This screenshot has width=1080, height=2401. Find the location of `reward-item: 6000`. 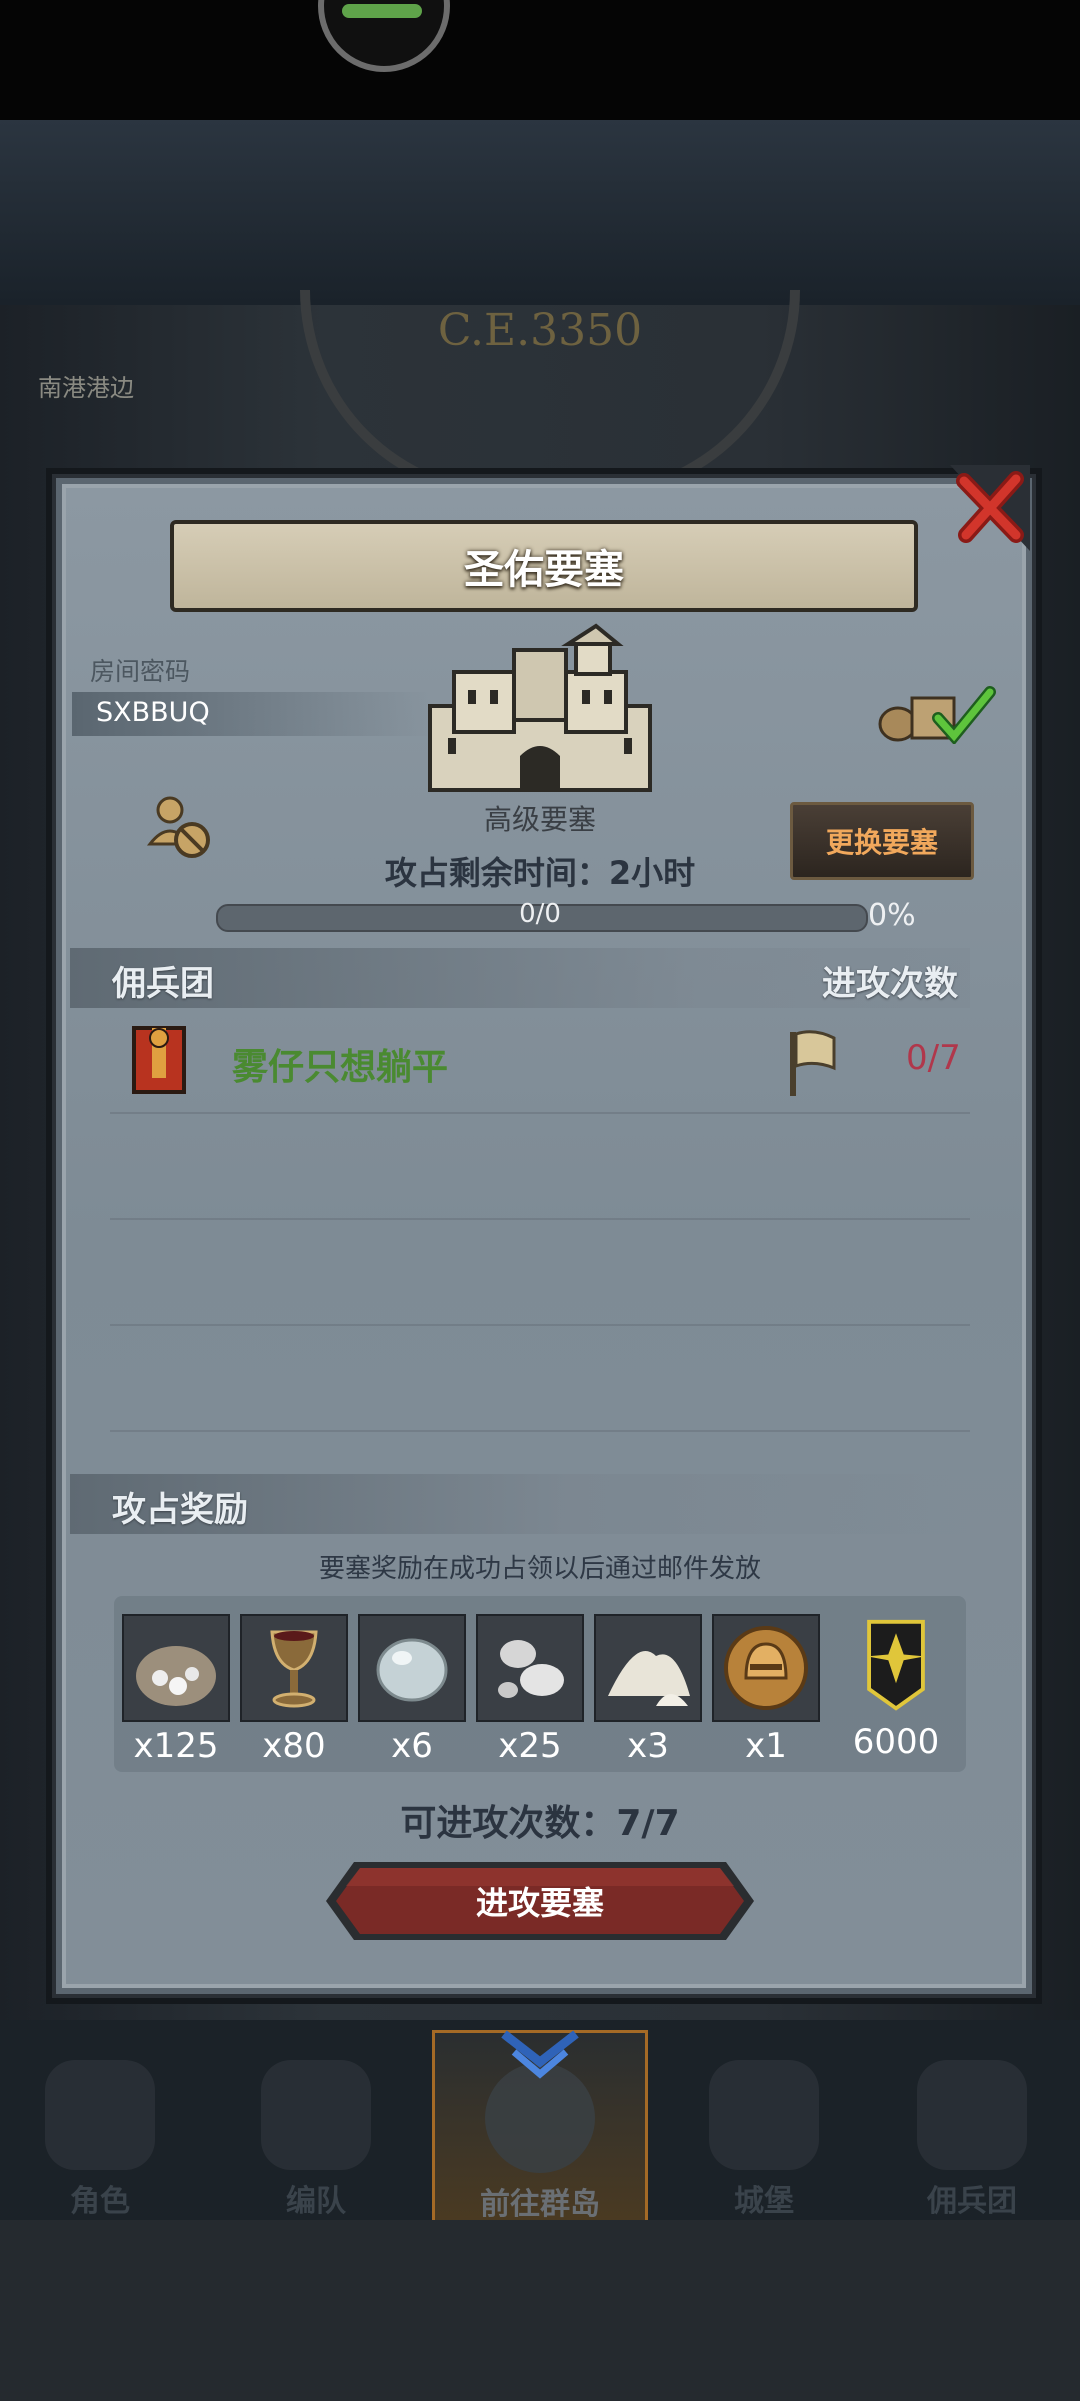

reward-item: 6000 is located at coordinates (896, 1688).